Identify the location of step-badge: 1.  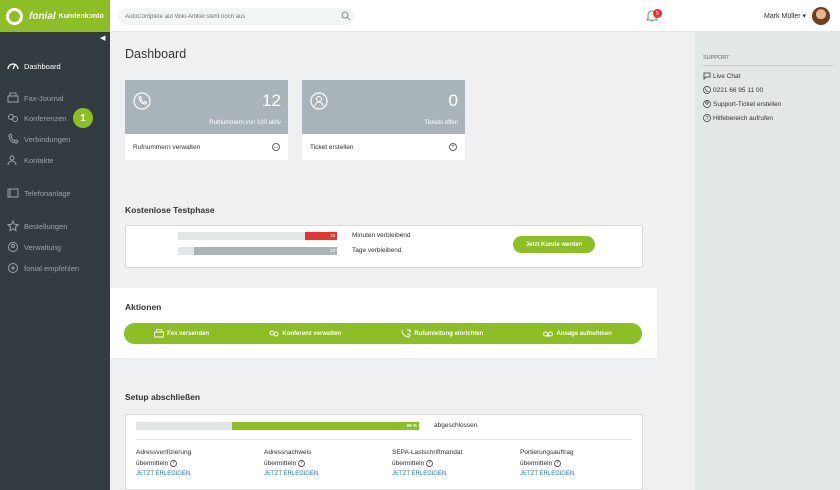
(83, 118).